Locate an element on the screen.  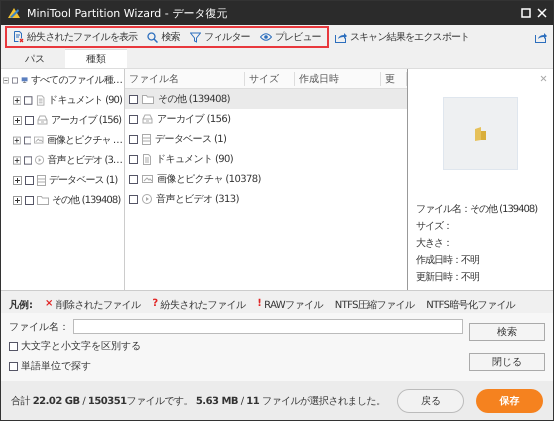
tree-item: その他 (139408) is located at coordinates (86, 200).